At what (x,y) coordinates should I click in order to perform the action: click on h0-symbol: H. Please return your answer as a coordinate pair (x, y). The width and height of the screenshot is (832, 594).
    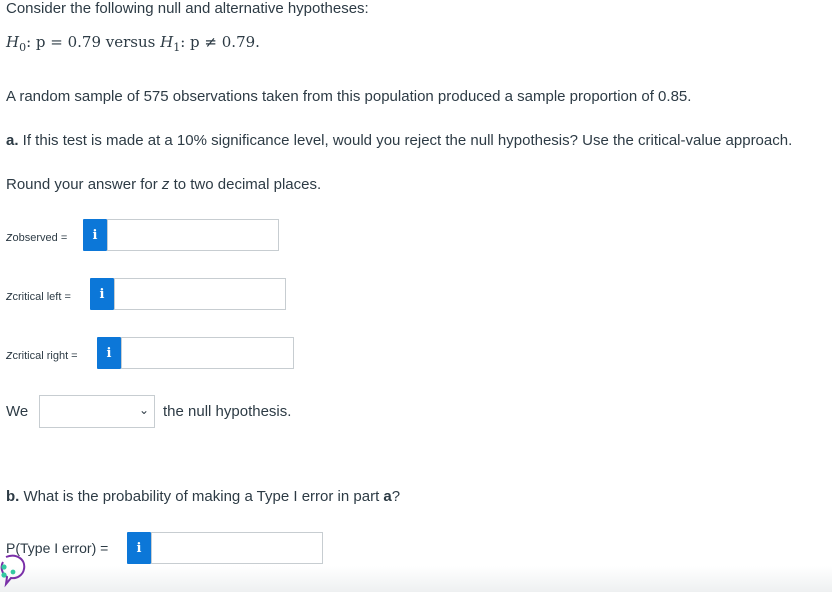
    Looking at the image, I should click on (13, 42).